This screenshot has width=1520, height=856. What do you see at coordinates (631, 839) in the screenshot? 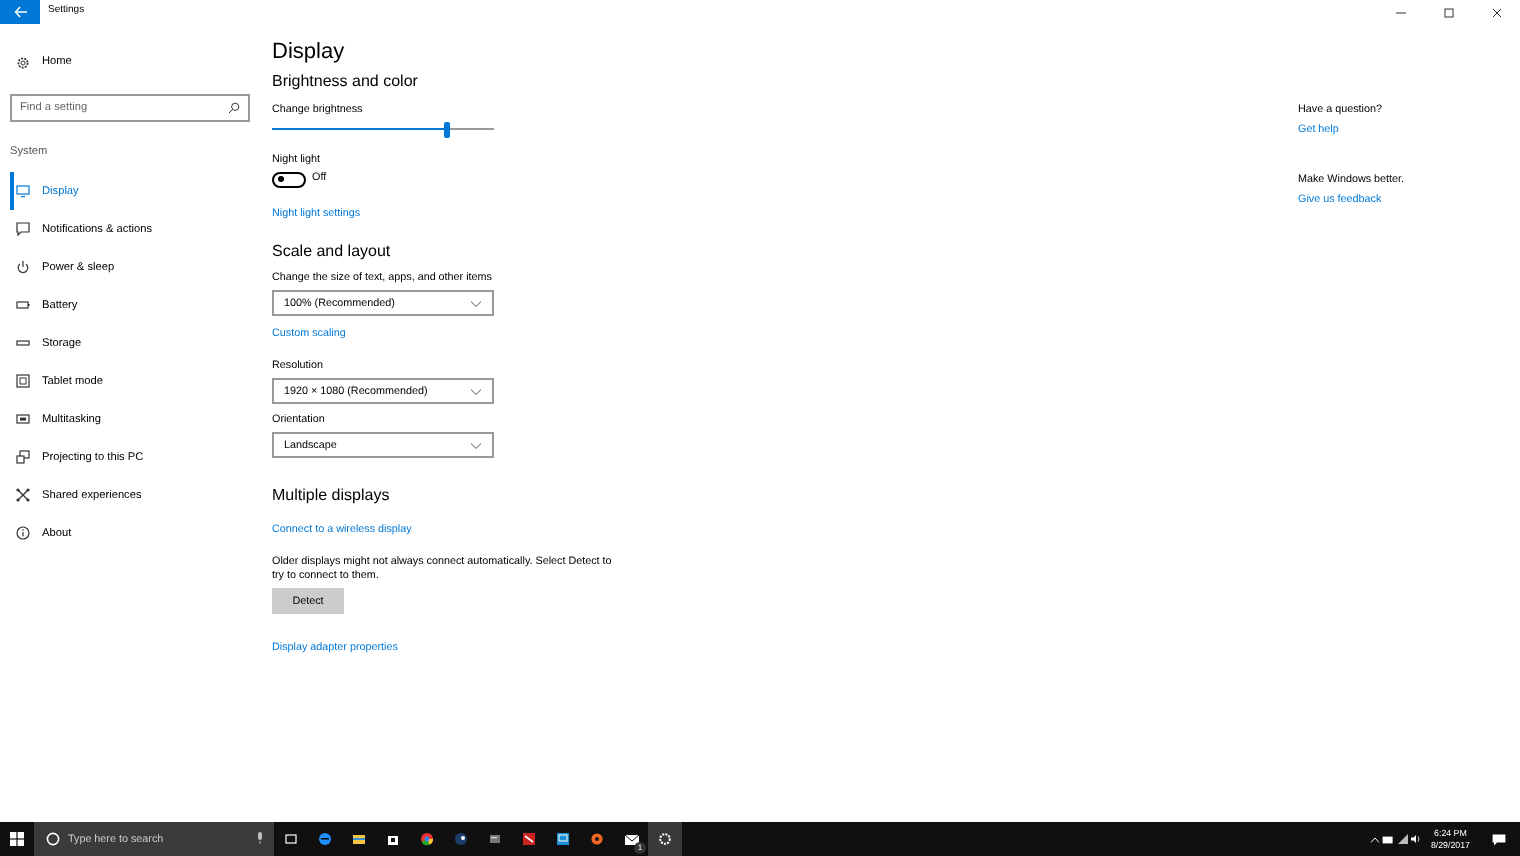
I see `envelope-icon` at bounding box center [631, 839].